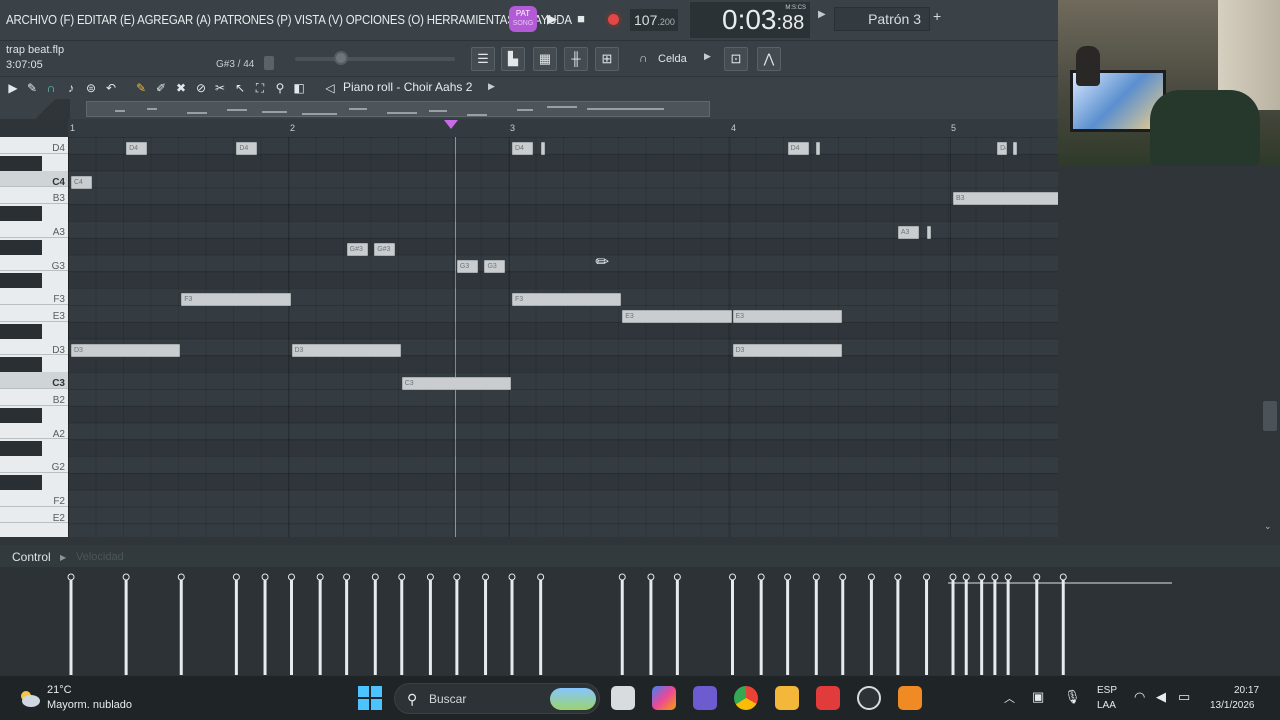 This screenshot has width=1280, height=720. I want to click on weather-cloud-icon, so click(29, 698).